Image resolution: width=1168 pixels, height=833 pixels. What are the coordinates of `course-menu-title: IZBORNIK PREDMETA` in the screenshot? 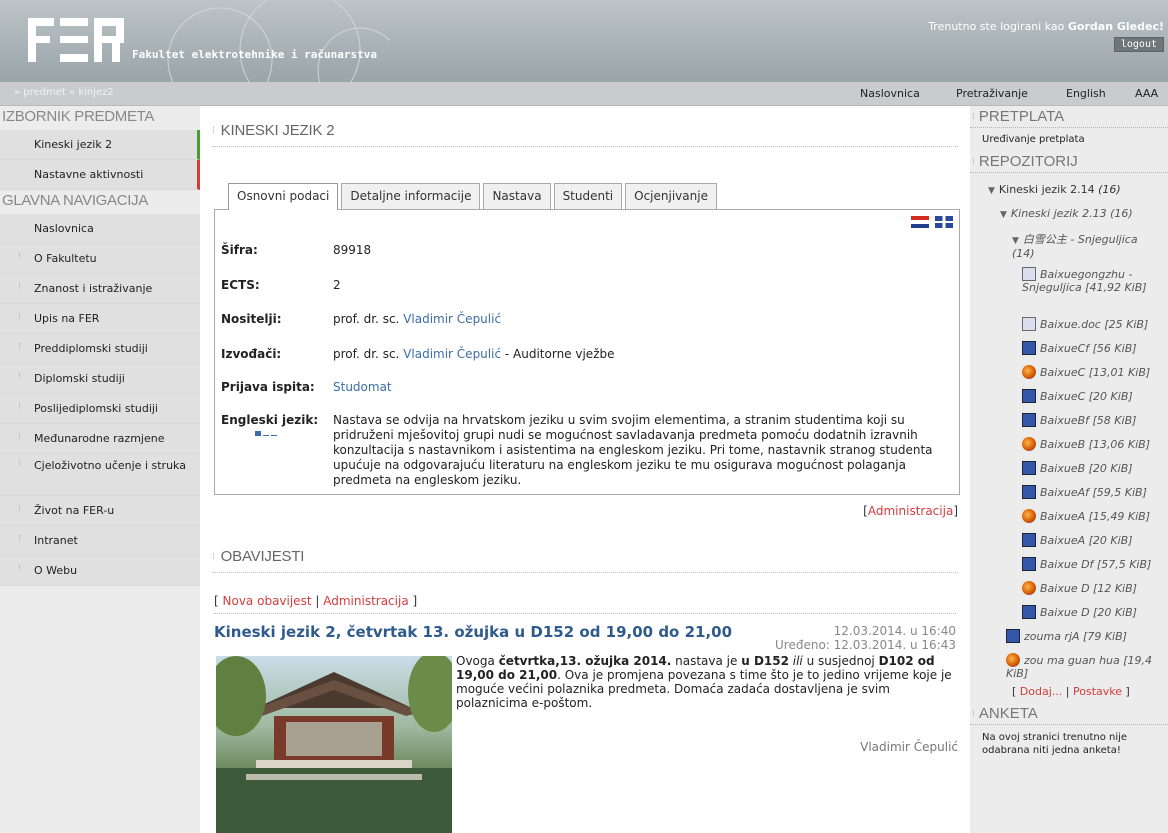 It's located at (78, 116).